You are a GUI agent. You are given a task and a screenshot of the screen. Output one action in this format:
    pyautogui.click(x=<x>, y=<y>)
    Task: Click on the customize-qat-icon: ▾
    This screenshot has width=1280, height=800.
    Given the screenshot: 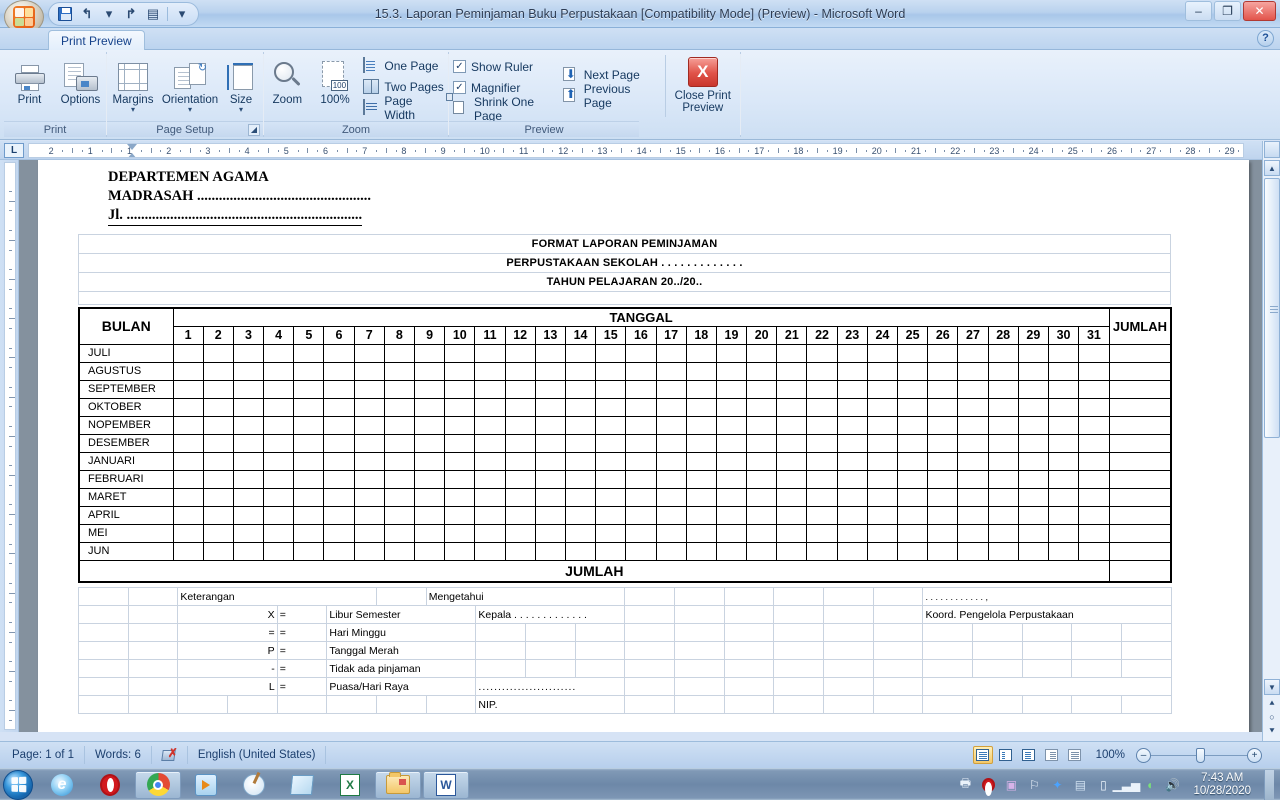 What is the action you would take?
    pyautogui.click(x=182, y=14)
    